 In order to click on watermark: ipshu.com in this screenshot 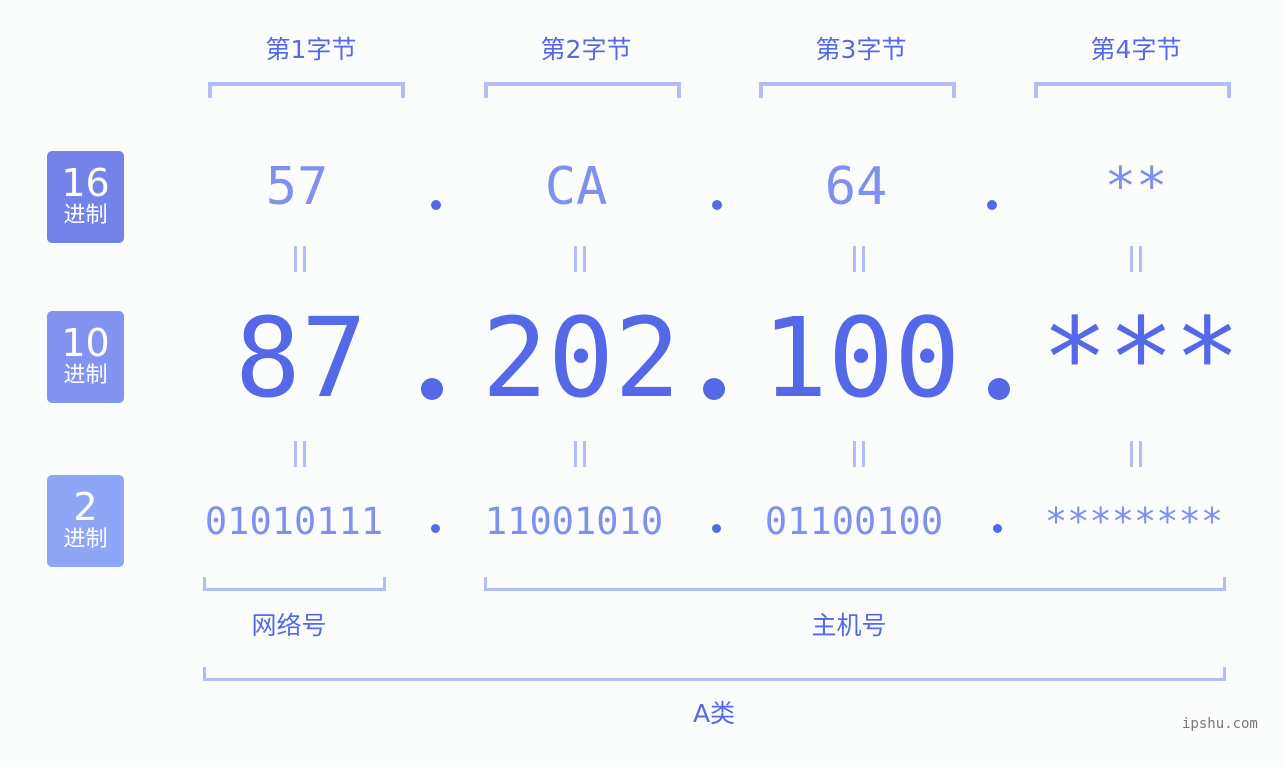, I will do `click(1220, 724)`.